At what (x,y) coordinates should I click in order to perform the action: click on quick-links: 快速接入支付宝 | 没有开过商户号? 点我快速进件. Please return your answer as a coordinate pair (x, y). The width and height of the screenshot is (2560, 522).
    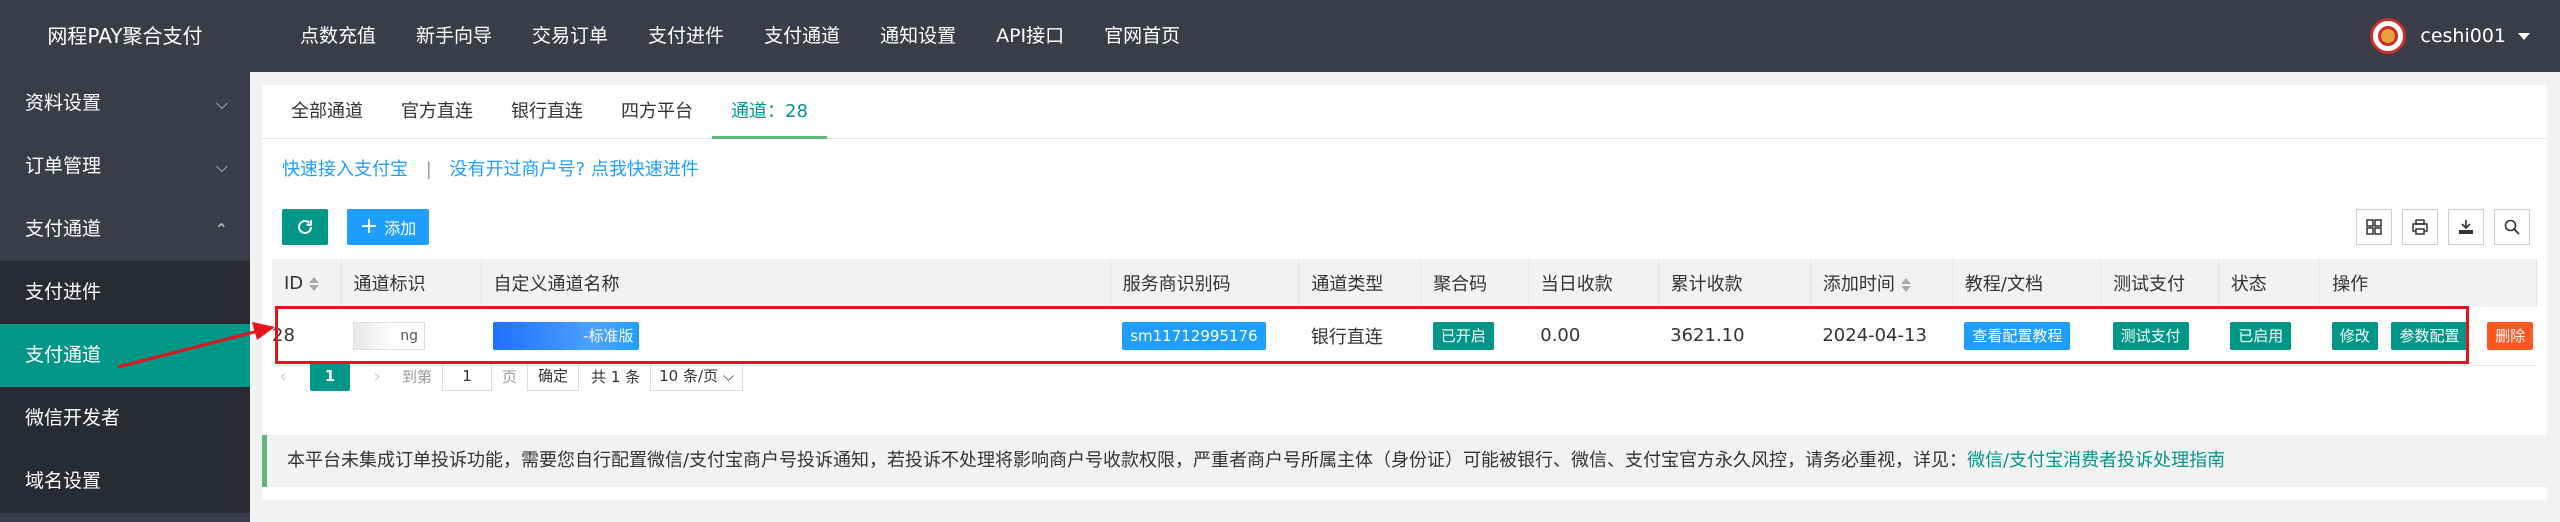
    Looking at the image, I should click on (490, 168).